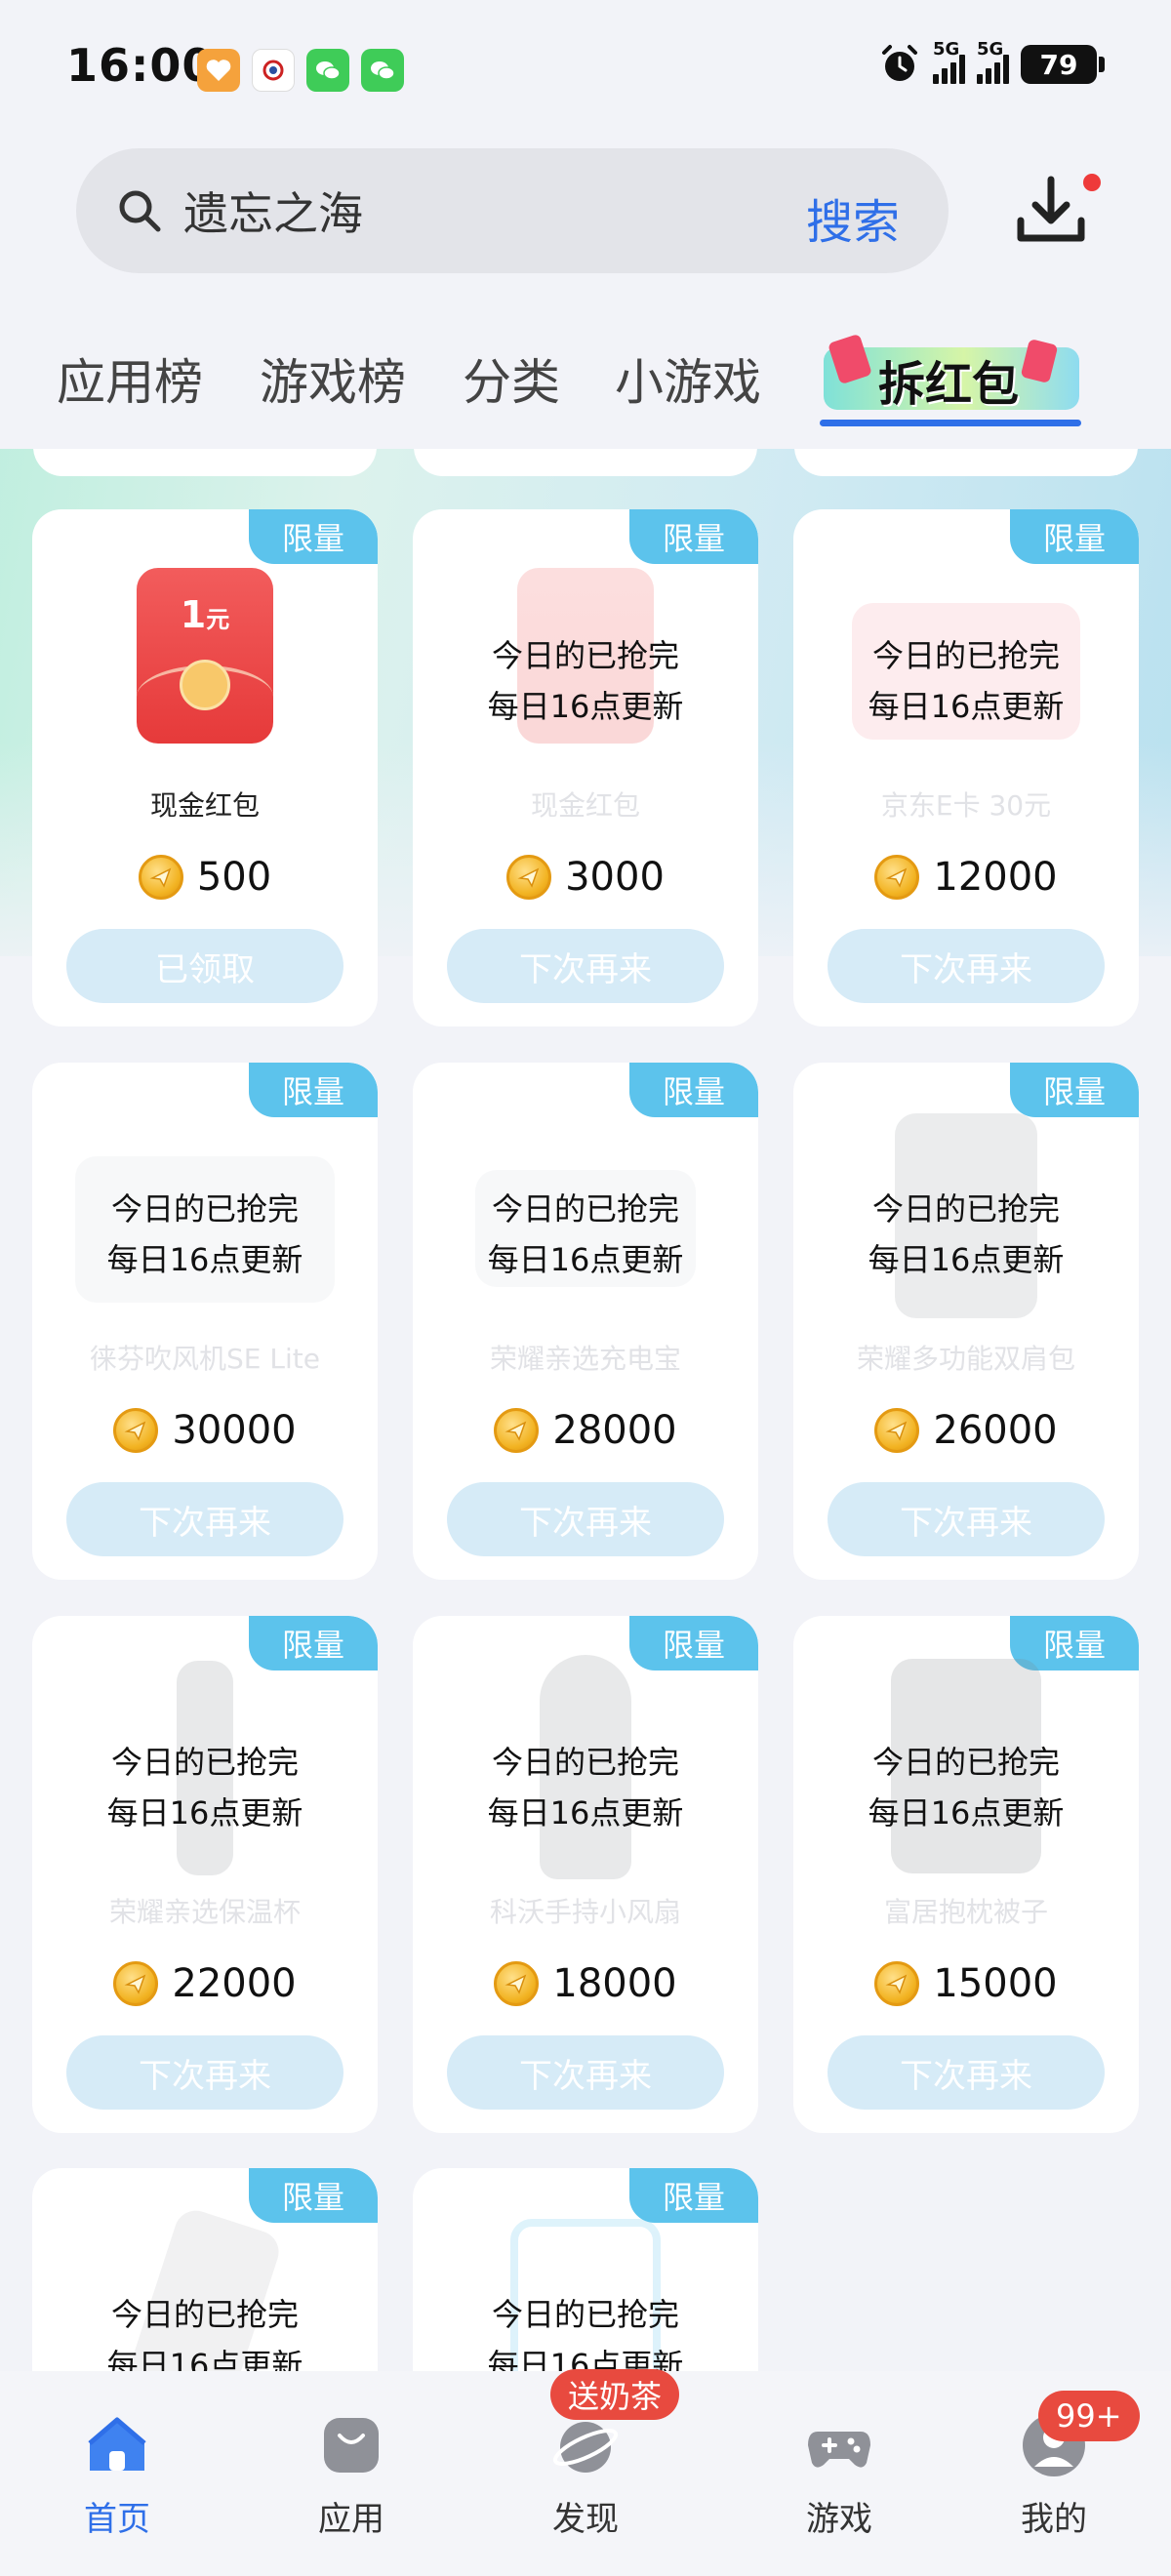 Image resolution: width=1171 pixels, height=2576 pixels. I want to click on reward-card: 限量 今日的已抢完 每日16点更新 荣耀亲选保温杯 22000 下次再来, so click(205, 1874).